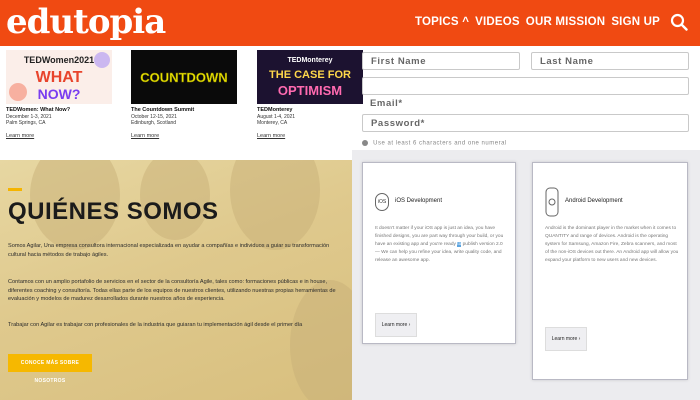 The image size is (700, 400). Describe the element at coordinates (635, 22) in the screenshot. I see `nav-sign-up: SIGN UP` at that location.